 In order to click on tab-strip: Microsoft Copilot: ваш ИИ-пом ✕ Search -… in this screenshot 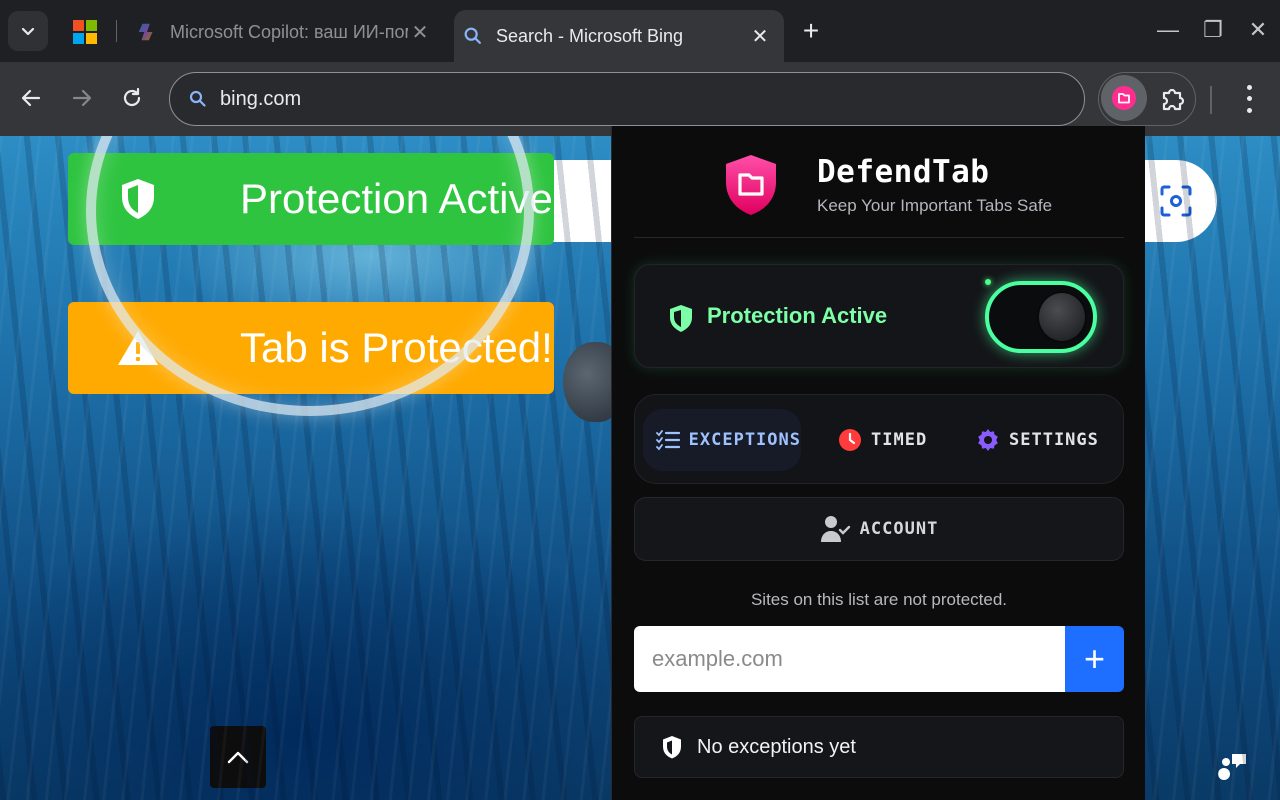, I will do `click(640, 31)`.